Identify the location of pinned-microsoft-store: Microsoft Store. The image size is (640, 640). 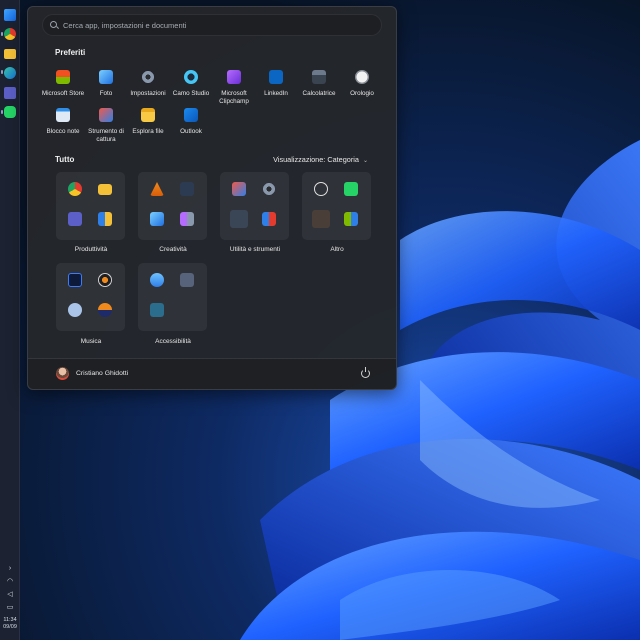
(63, 84).